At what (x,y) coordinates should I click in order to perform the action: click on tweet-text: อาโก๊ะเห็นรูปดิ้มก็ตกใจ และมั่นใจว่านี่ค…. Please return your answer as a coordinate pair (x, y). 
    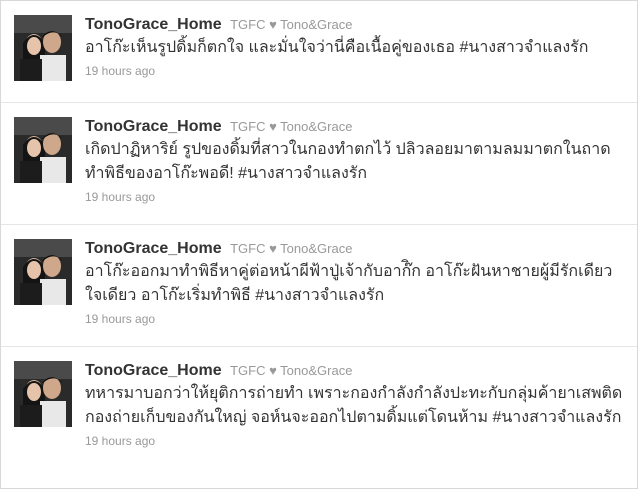
    Looking at the image, I should click on (337, 47).